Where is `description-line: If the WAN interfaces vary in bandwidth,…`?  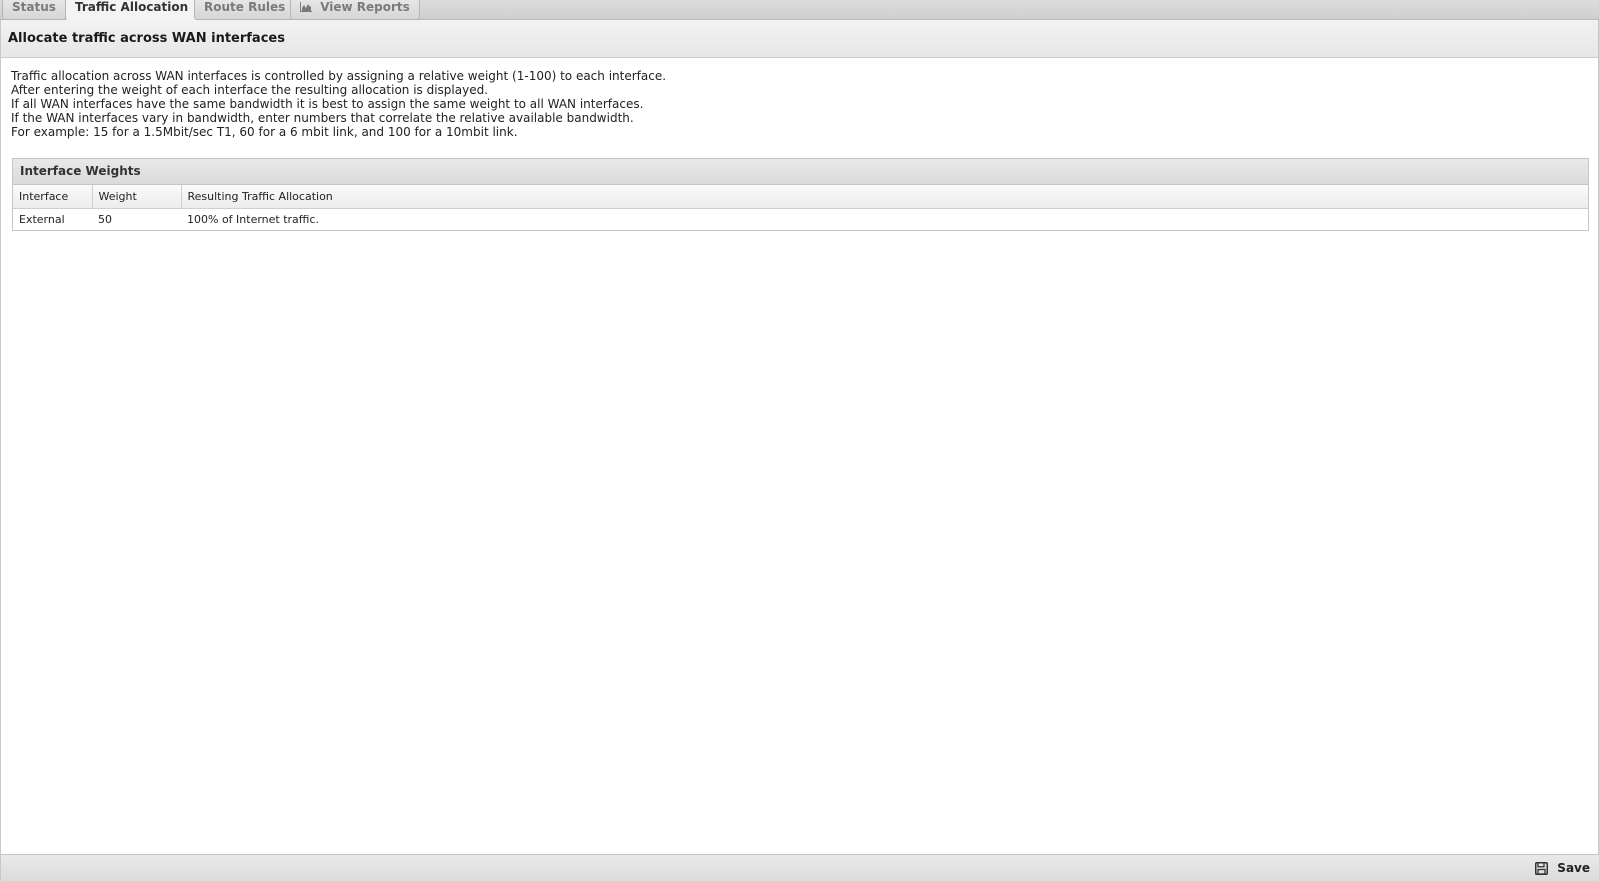
description-line: If the WAN interfaces vary in bandwidth,… is located at coordinates (322, 118).